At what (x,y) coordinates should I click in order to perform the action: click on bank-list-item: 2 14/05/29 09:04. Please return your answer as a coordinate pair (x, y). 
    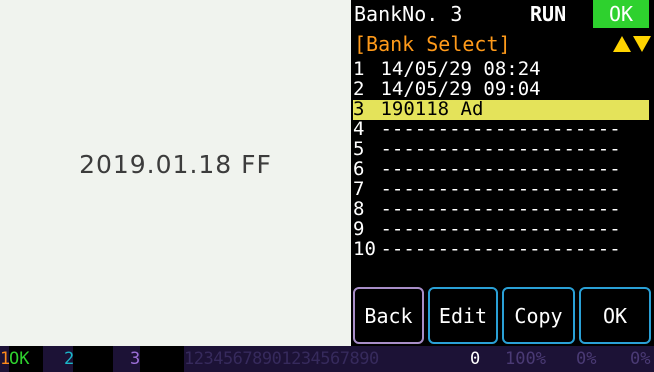
    Looking at the image, I should click on (501, 89).